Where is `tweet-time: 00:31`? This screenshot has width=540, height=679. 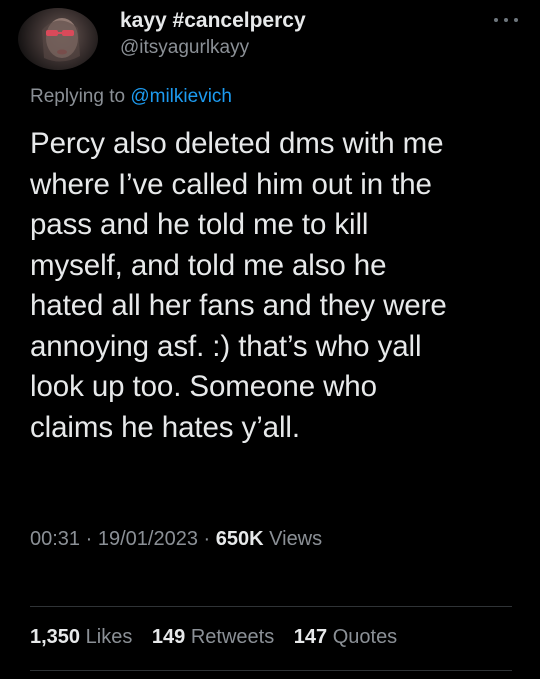 tweet-time: 00:31 is located at coordinates (55, 539).